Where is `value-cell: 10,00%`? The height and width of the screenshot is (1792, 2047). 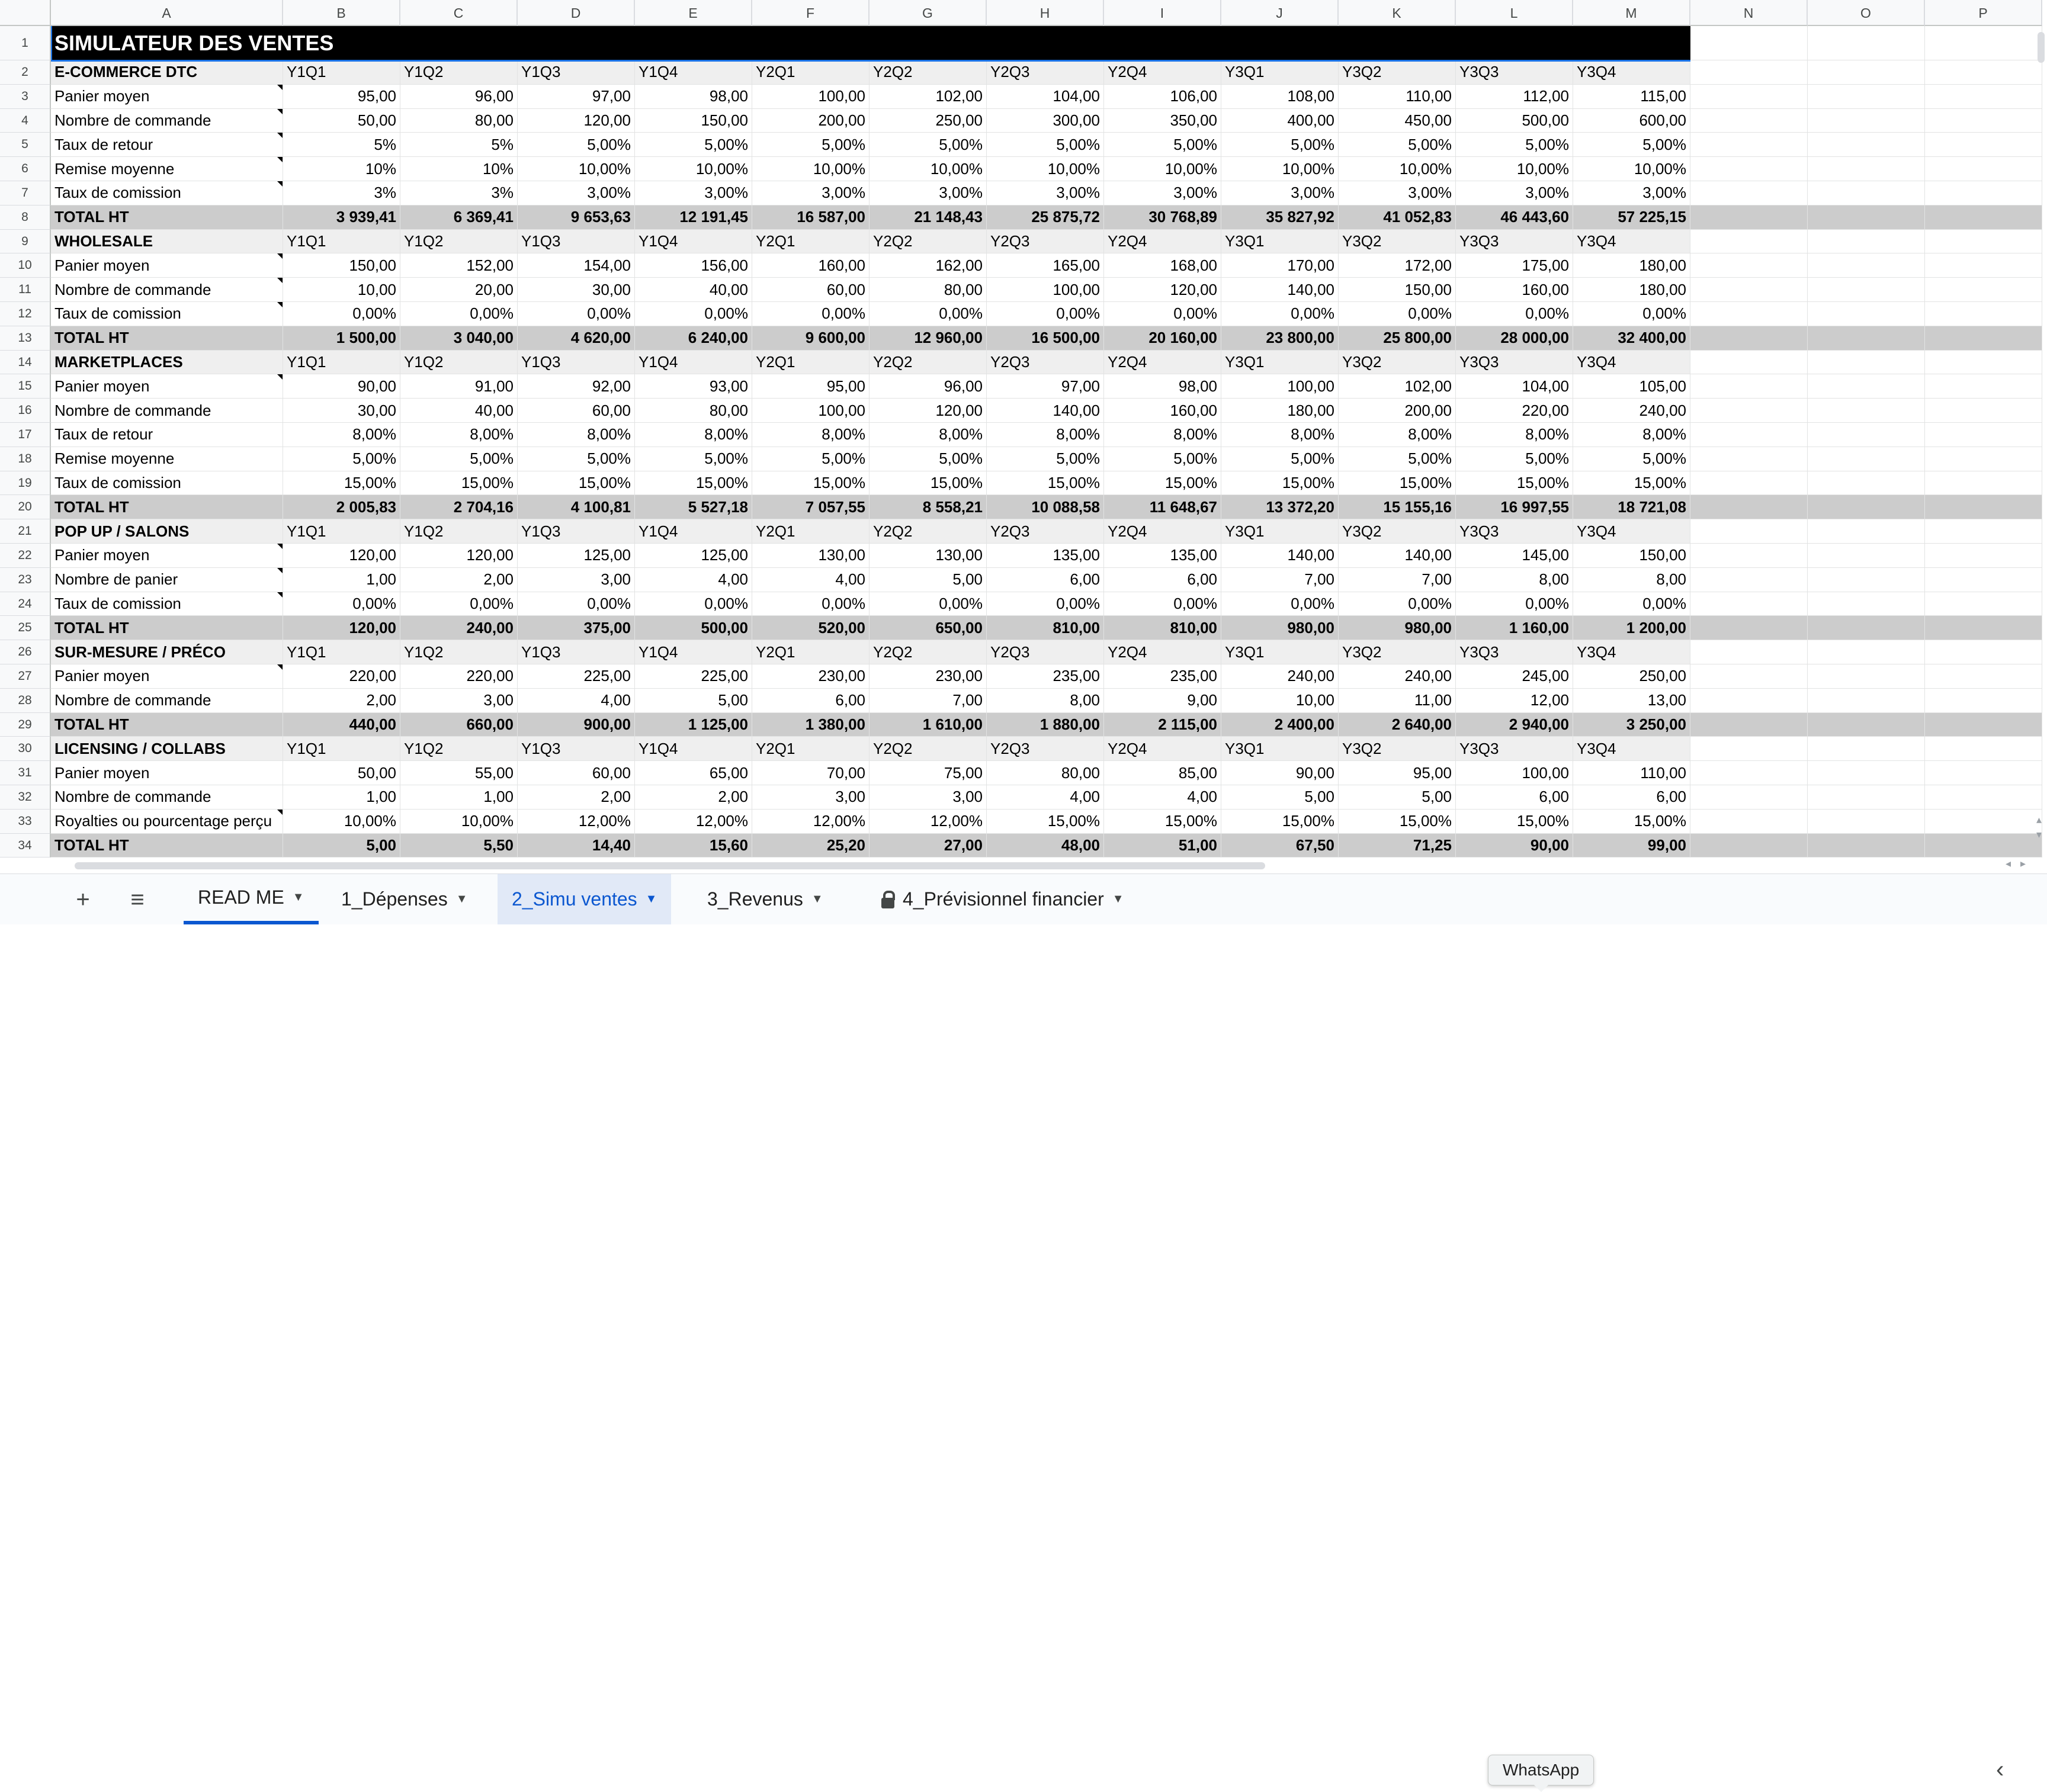
value-cell: 10,00% is located at coordinates (1162, 169).